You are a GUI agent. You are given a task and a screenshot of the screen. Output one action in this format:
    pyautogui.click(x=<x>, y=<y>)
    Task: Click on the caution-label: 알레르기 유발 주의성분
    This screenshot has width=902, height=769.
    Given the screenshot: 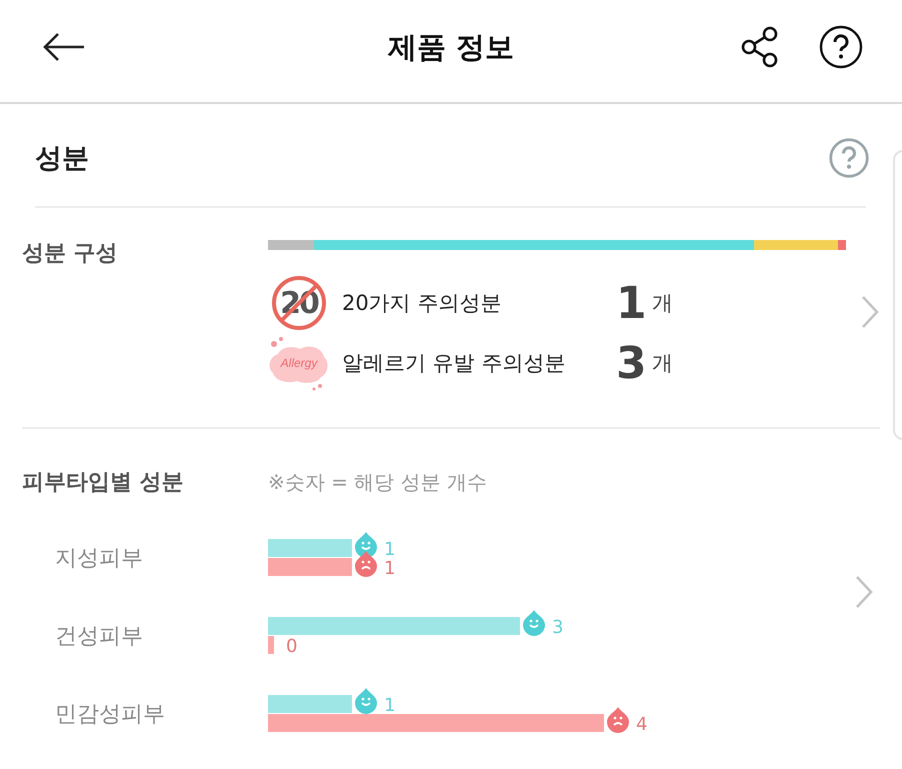 What is the action you would take?
    pyautogui.click(x=454, y=363)
    